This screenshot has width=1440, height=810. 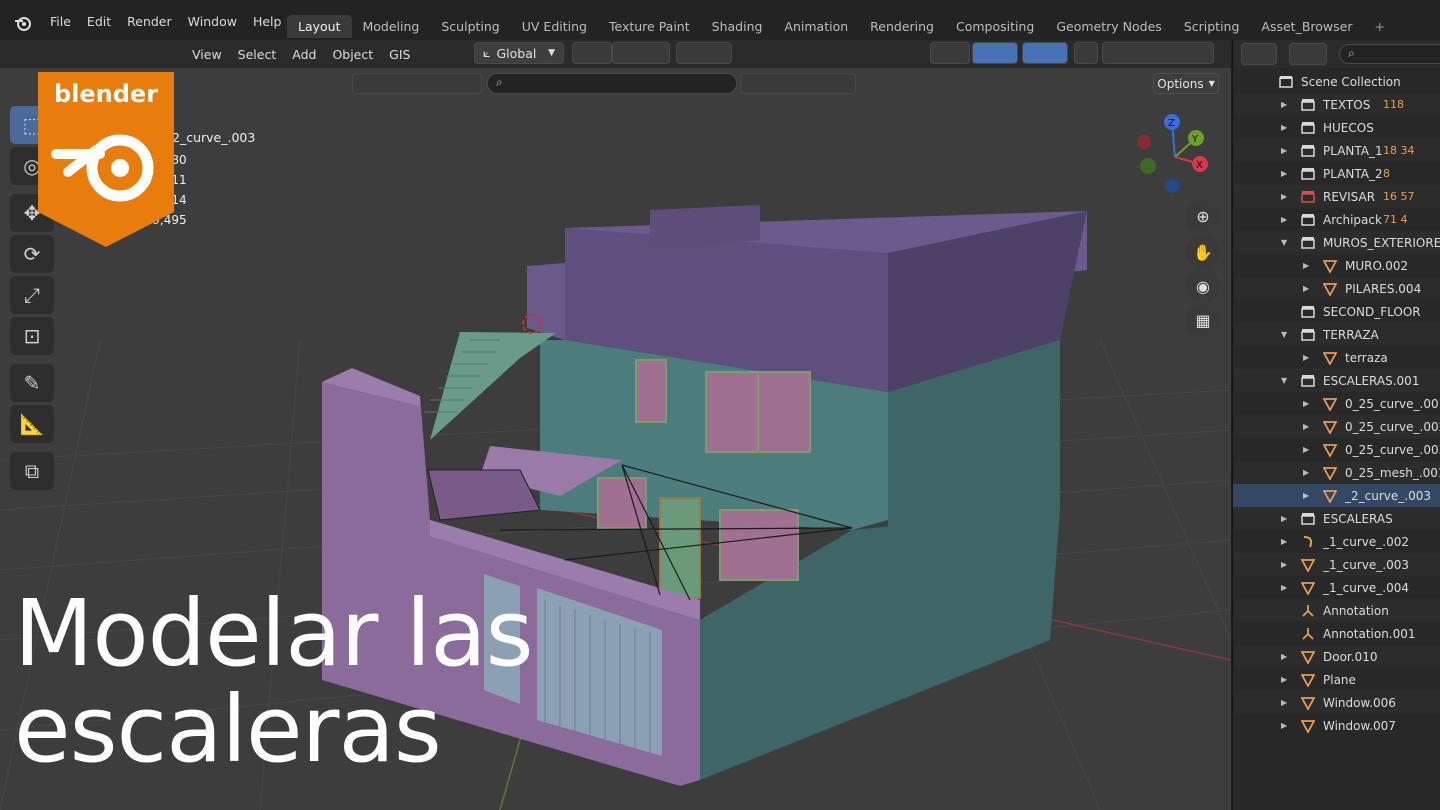 I want to click on tab-rendering: Rendering, so click(x=902, y=26).